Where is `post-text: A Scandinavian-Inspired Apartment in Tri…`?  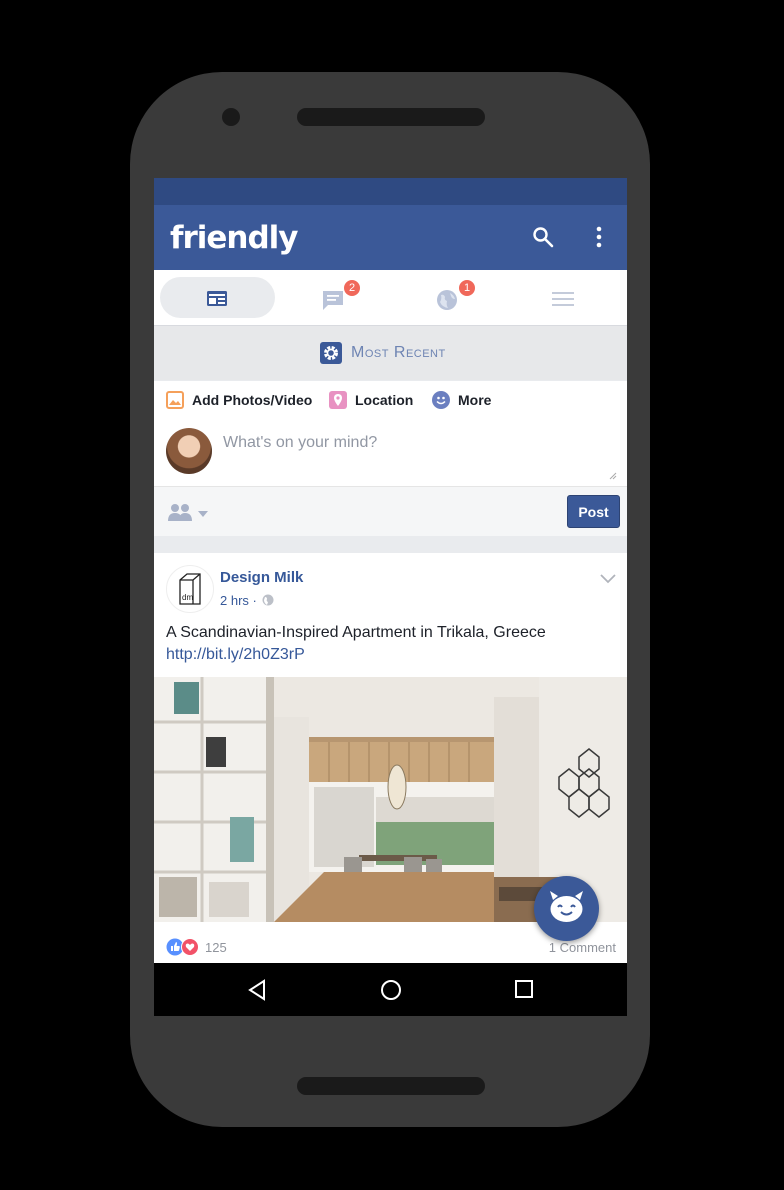 post-text: A Scandinavian-Inspired Apartment in Tri… is located at coordinates (356, 632).